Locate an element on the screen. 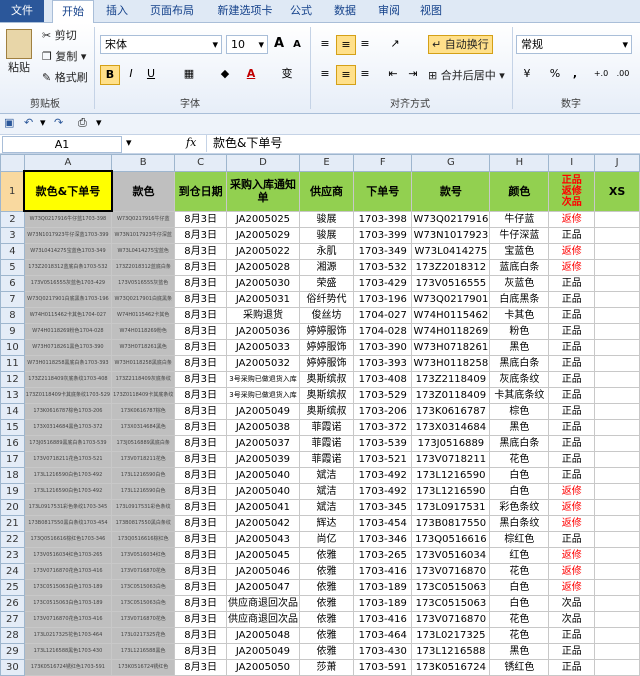 The image size is (640, 676). cell-receipt-notice: 供应商退回次品 is located at coordinates (262, 619).